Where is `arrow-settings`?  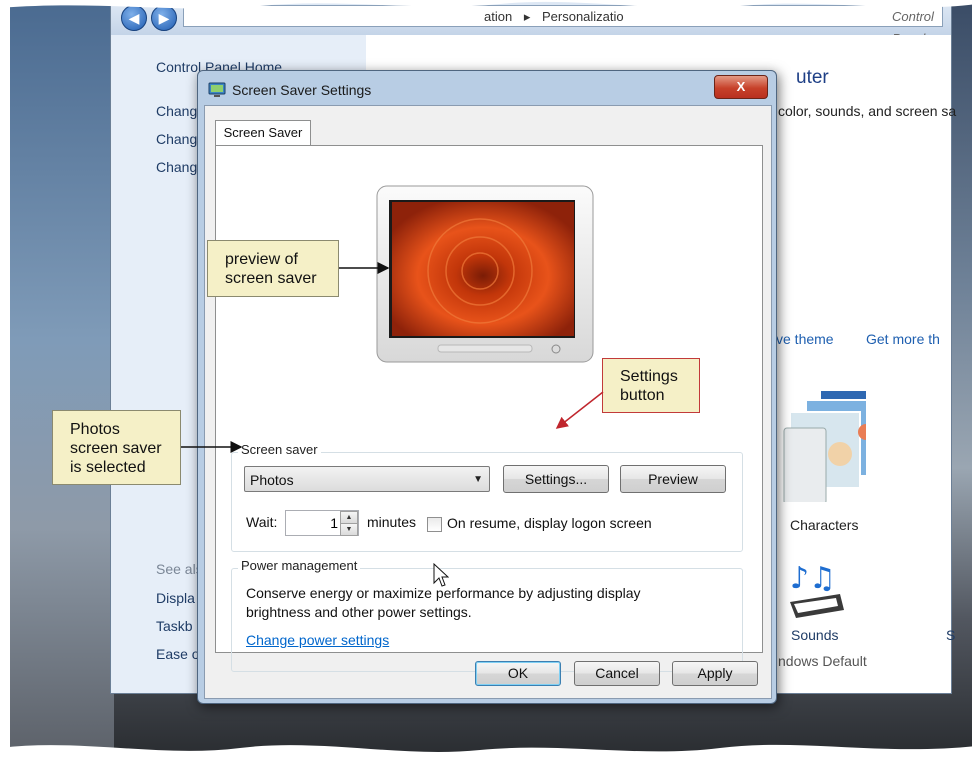
arrow-settings is located at coordinates (579, 410).